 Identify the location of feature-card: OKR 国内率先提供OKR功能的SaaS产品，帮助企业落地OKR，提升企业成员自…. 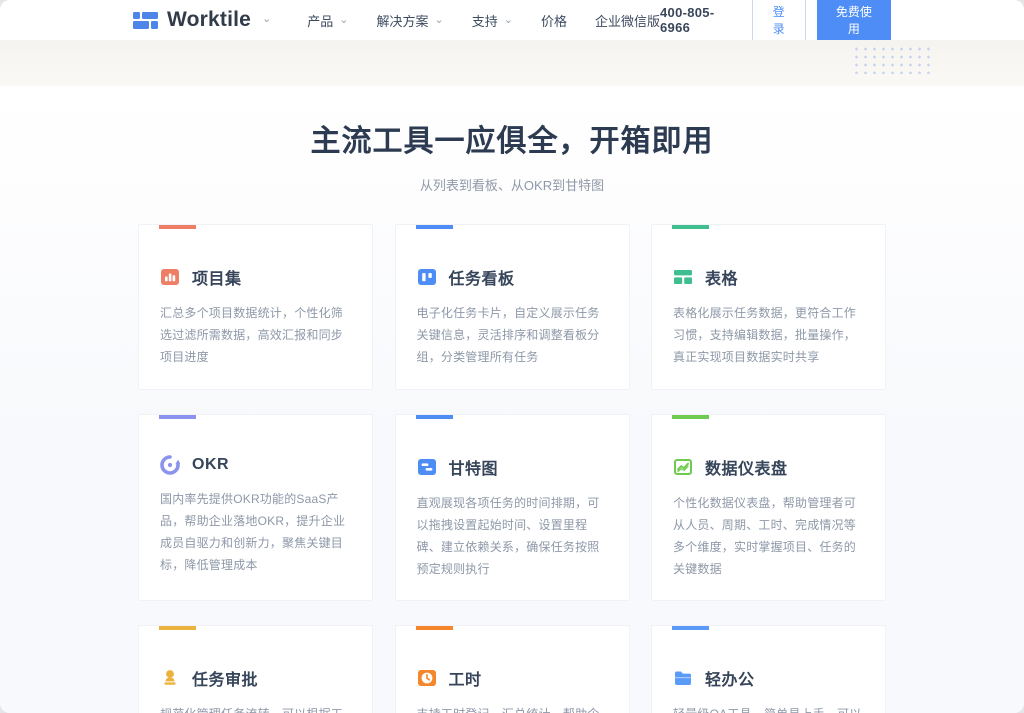
(255, 507).